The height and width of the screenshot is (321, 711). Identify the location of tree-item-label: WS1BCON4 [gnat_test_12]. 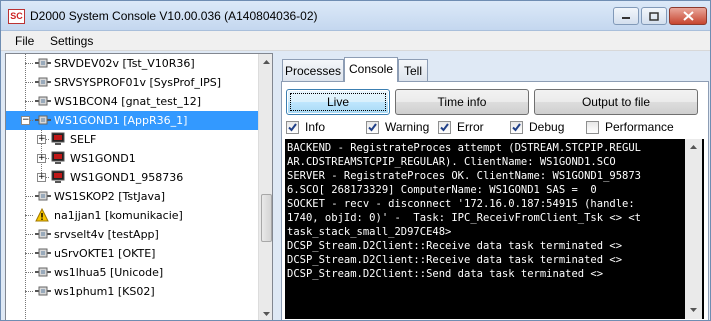
(127, 101).